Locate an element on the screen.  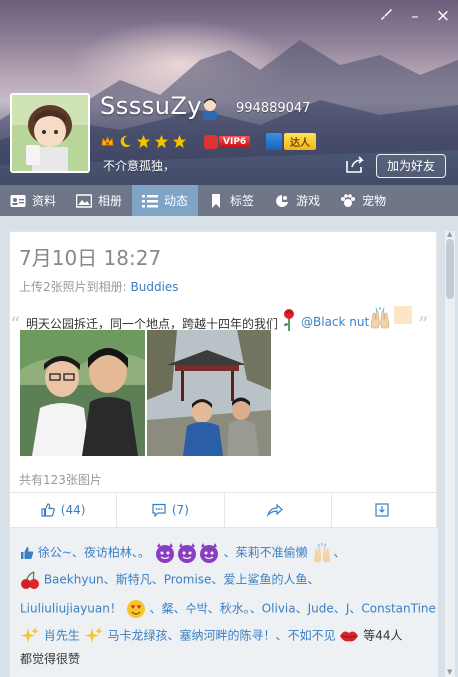
profile-nav: 资料 相册 动态 标签 游戏 宠物 is located at coordinates (229, 200).